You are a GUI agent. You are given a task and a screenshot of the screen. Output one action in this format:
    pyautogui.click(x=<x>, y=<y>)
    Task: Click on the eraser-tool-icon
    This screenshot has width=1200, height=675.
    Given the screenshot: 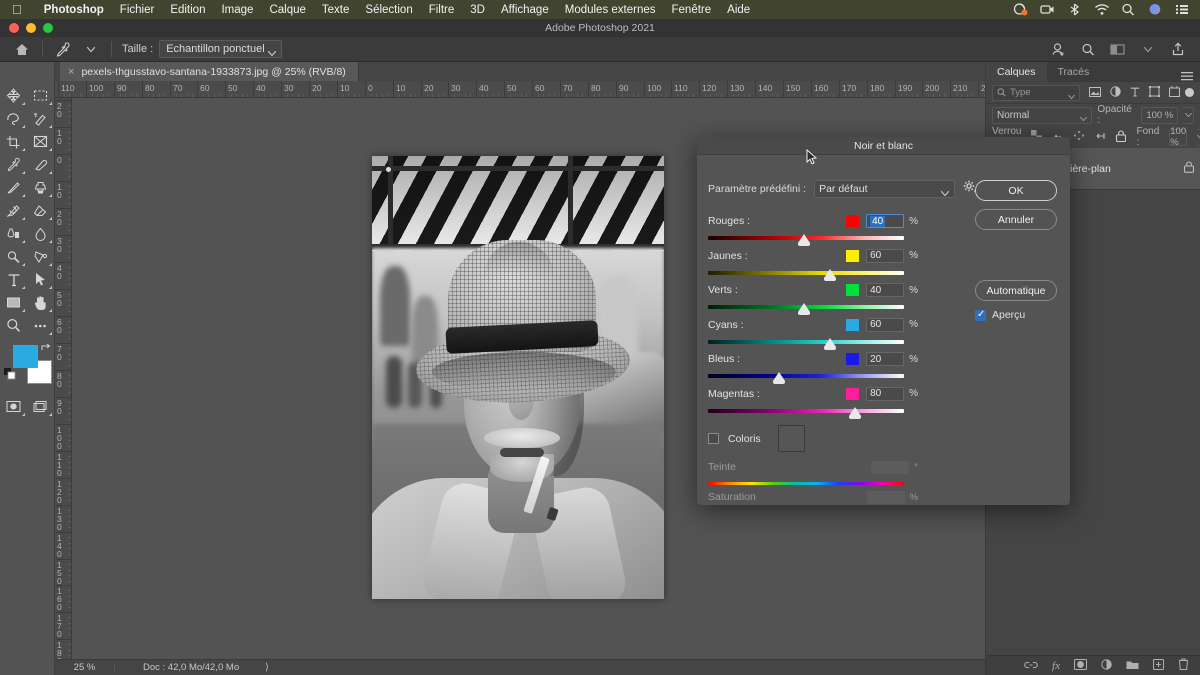 What is the action you would take?
    pyautogui.click(x=40, y=210)
    